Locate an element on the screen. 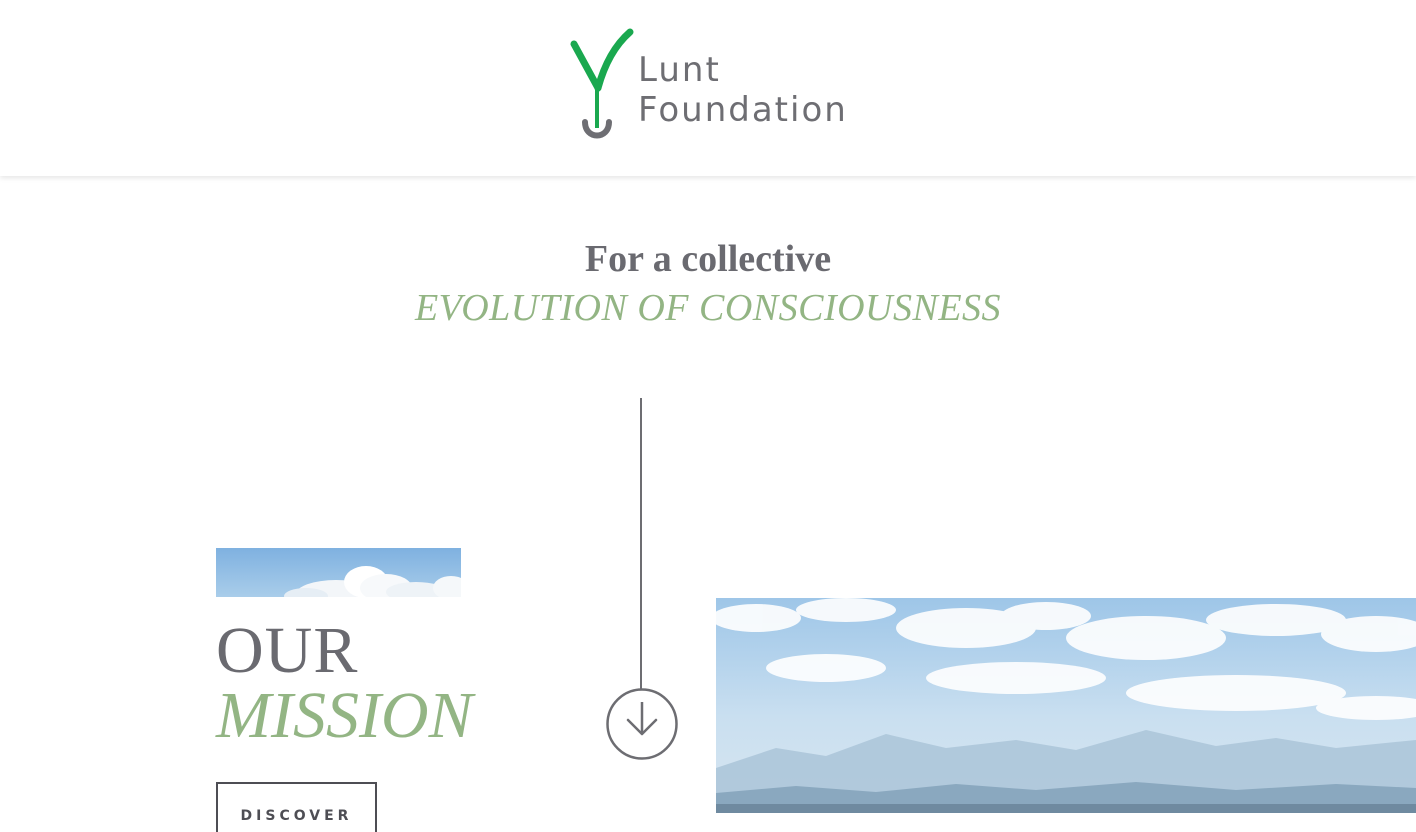  logo-text-line2: Foundation is located at coordinates (743, 110).